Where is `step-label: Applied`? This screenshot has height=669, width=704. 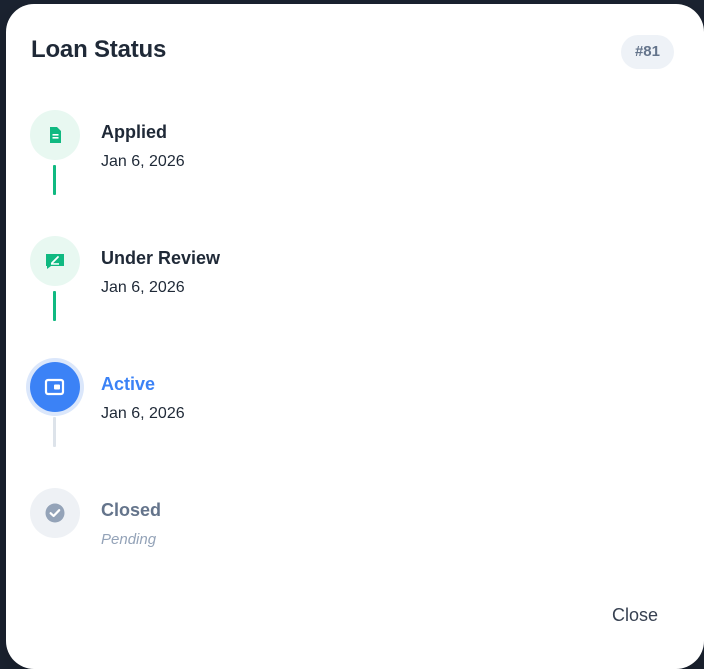 step-label: Applied is located at coordinates (134, 132).